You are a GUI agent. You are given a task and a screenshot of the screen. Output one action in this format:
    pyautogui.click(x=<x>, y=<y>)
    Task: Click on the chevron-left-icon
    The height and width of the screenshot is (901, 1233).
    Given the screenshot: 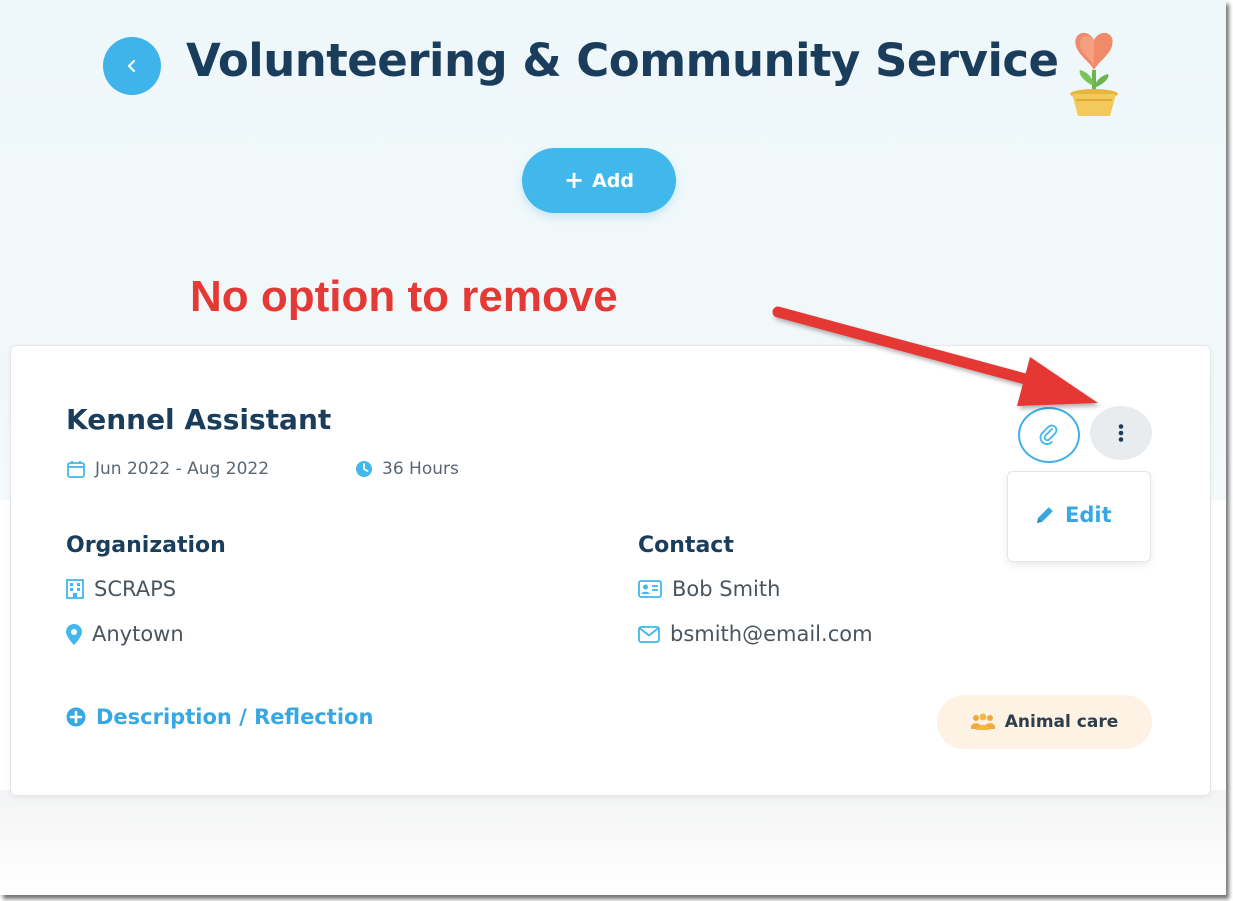 What is the action you would take?
    pyautogui.click(x=131, y=66)
    